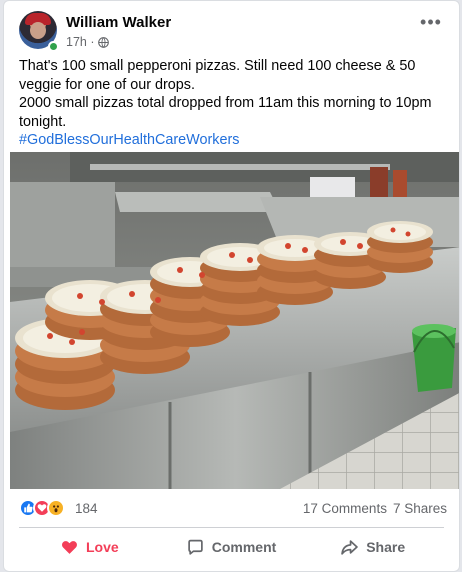 This screenshot has height=572, width=462. Describe the element at coordinates (53, 46) in the screenshot. I see `online-status-dot` at that location.